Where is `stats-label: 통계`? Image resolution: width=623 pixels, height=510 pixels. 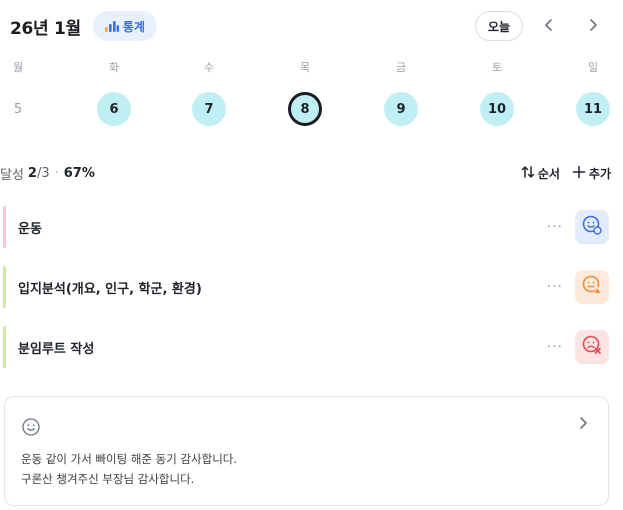 stats-label: 통계 is located at coordinates (133, 26).